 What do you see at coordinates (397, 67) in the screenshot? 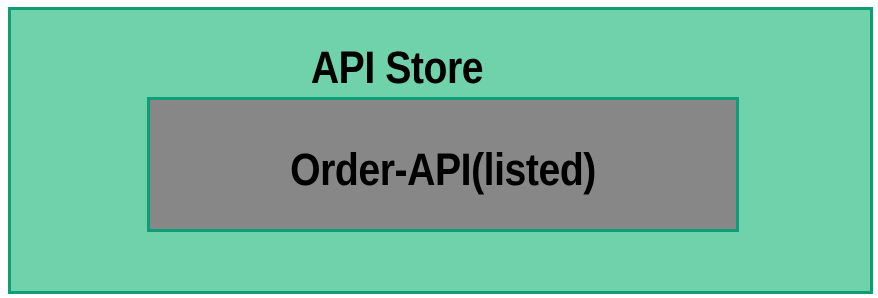
I see `api-store-title: API Store` at bounding box center [397, 67].